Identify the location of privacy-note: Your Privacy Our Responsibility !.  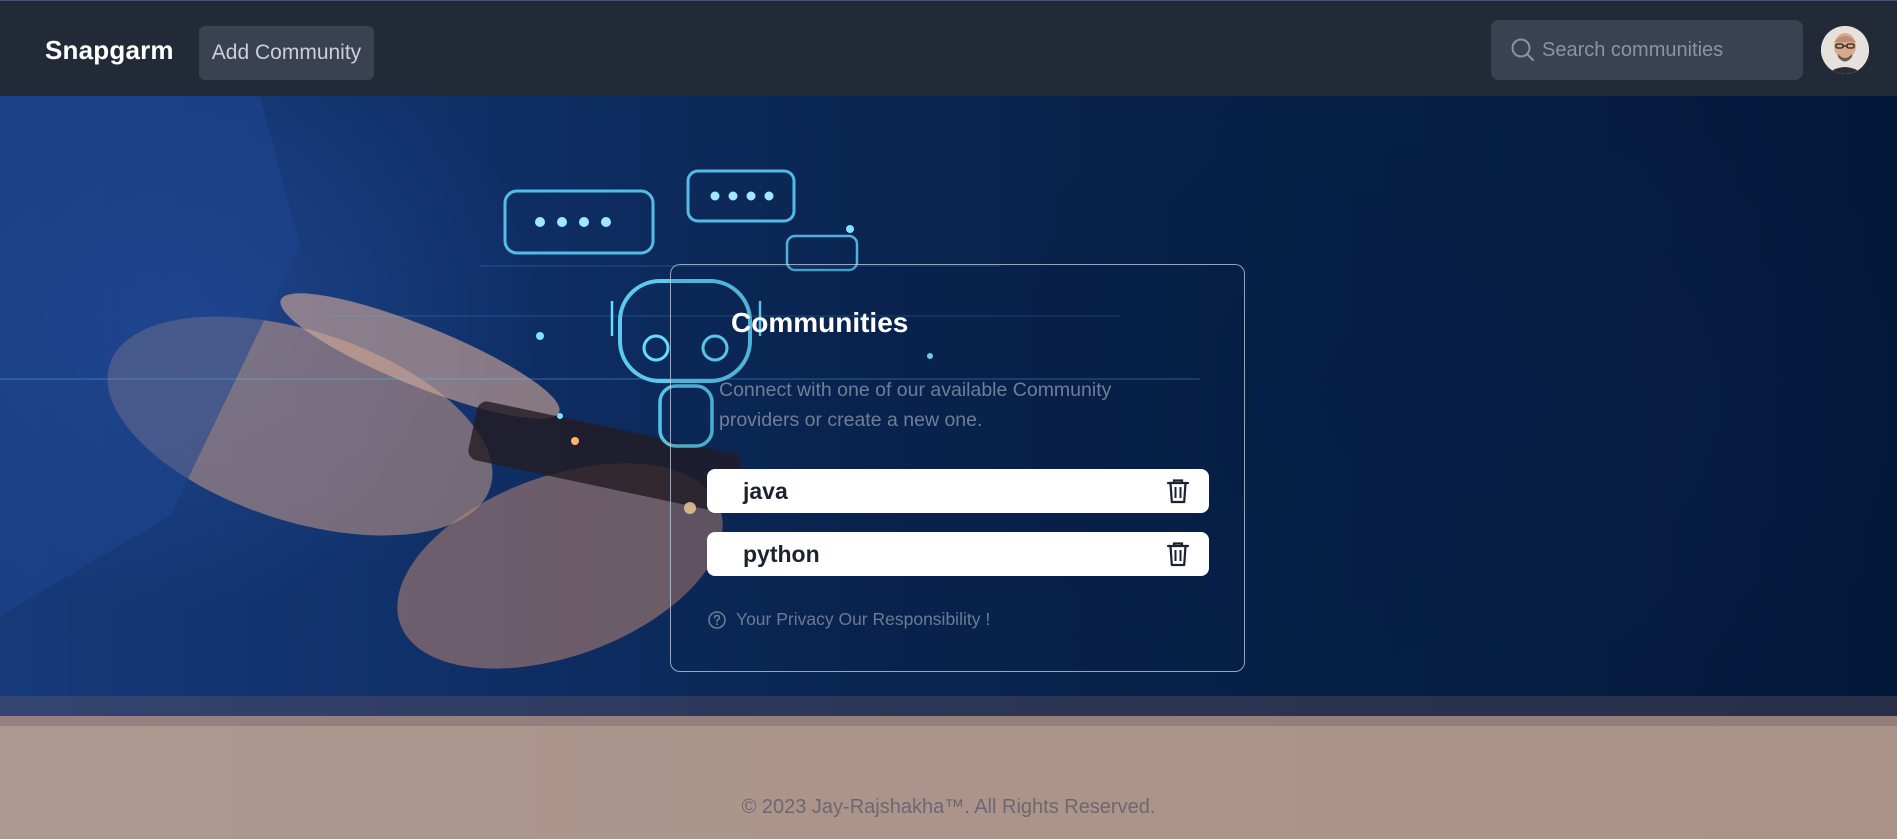
(848, 619).